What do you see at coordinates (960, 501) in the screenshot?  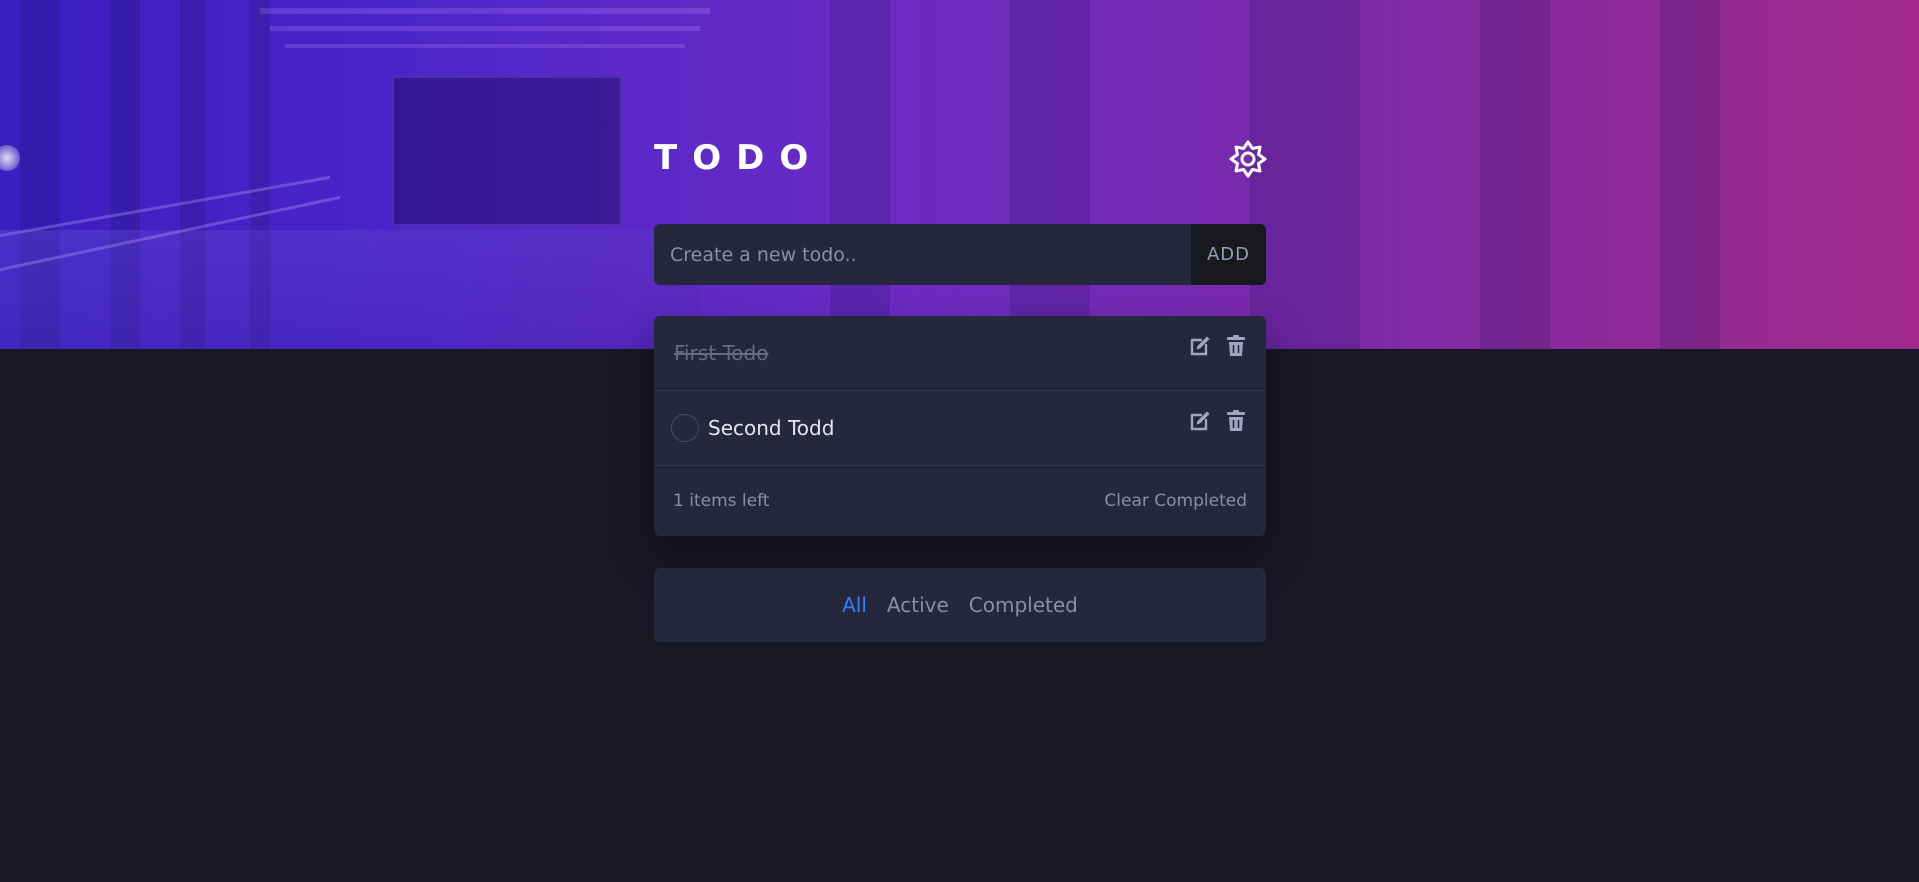 I see `todo-footer: 1 items left Clear Completed` at bounding box center [960, 501].